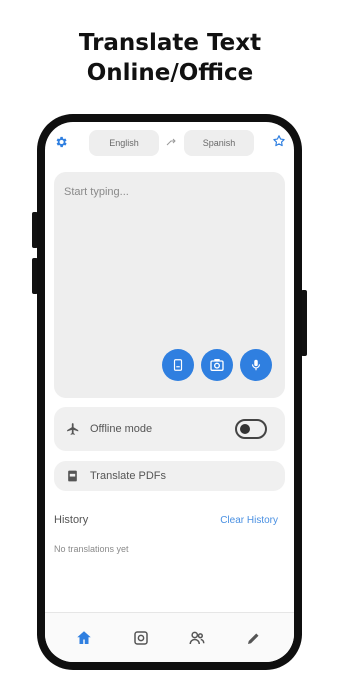 This screenshot has height=680, width=340. I want to click on headline-line-1: Translate Text, so click(170, 43).